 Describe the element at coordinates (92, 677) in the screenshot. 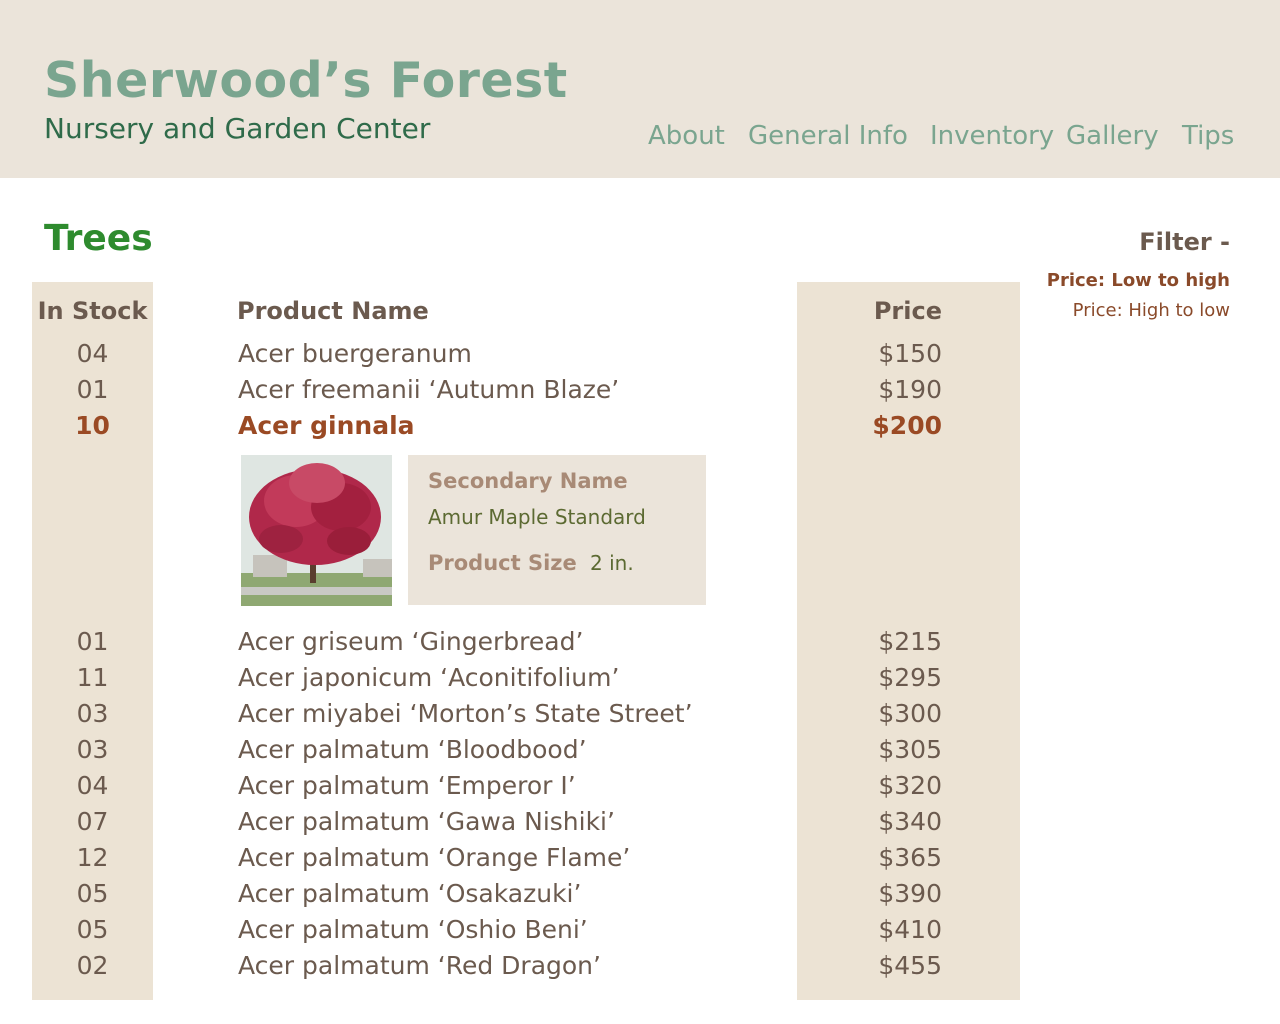

I see `stock-cell: 11` at that location.